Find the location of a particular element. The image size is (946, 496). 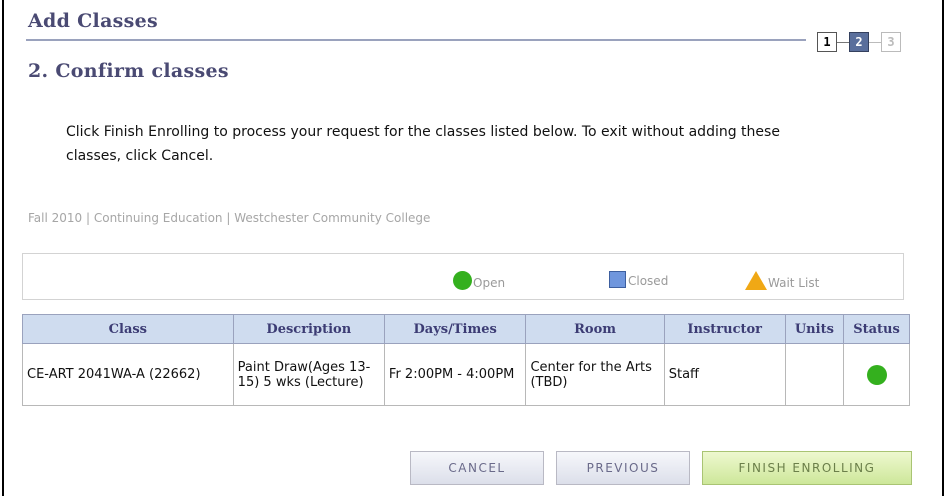

column-header-description: Description is located at coordinates (308, 329).